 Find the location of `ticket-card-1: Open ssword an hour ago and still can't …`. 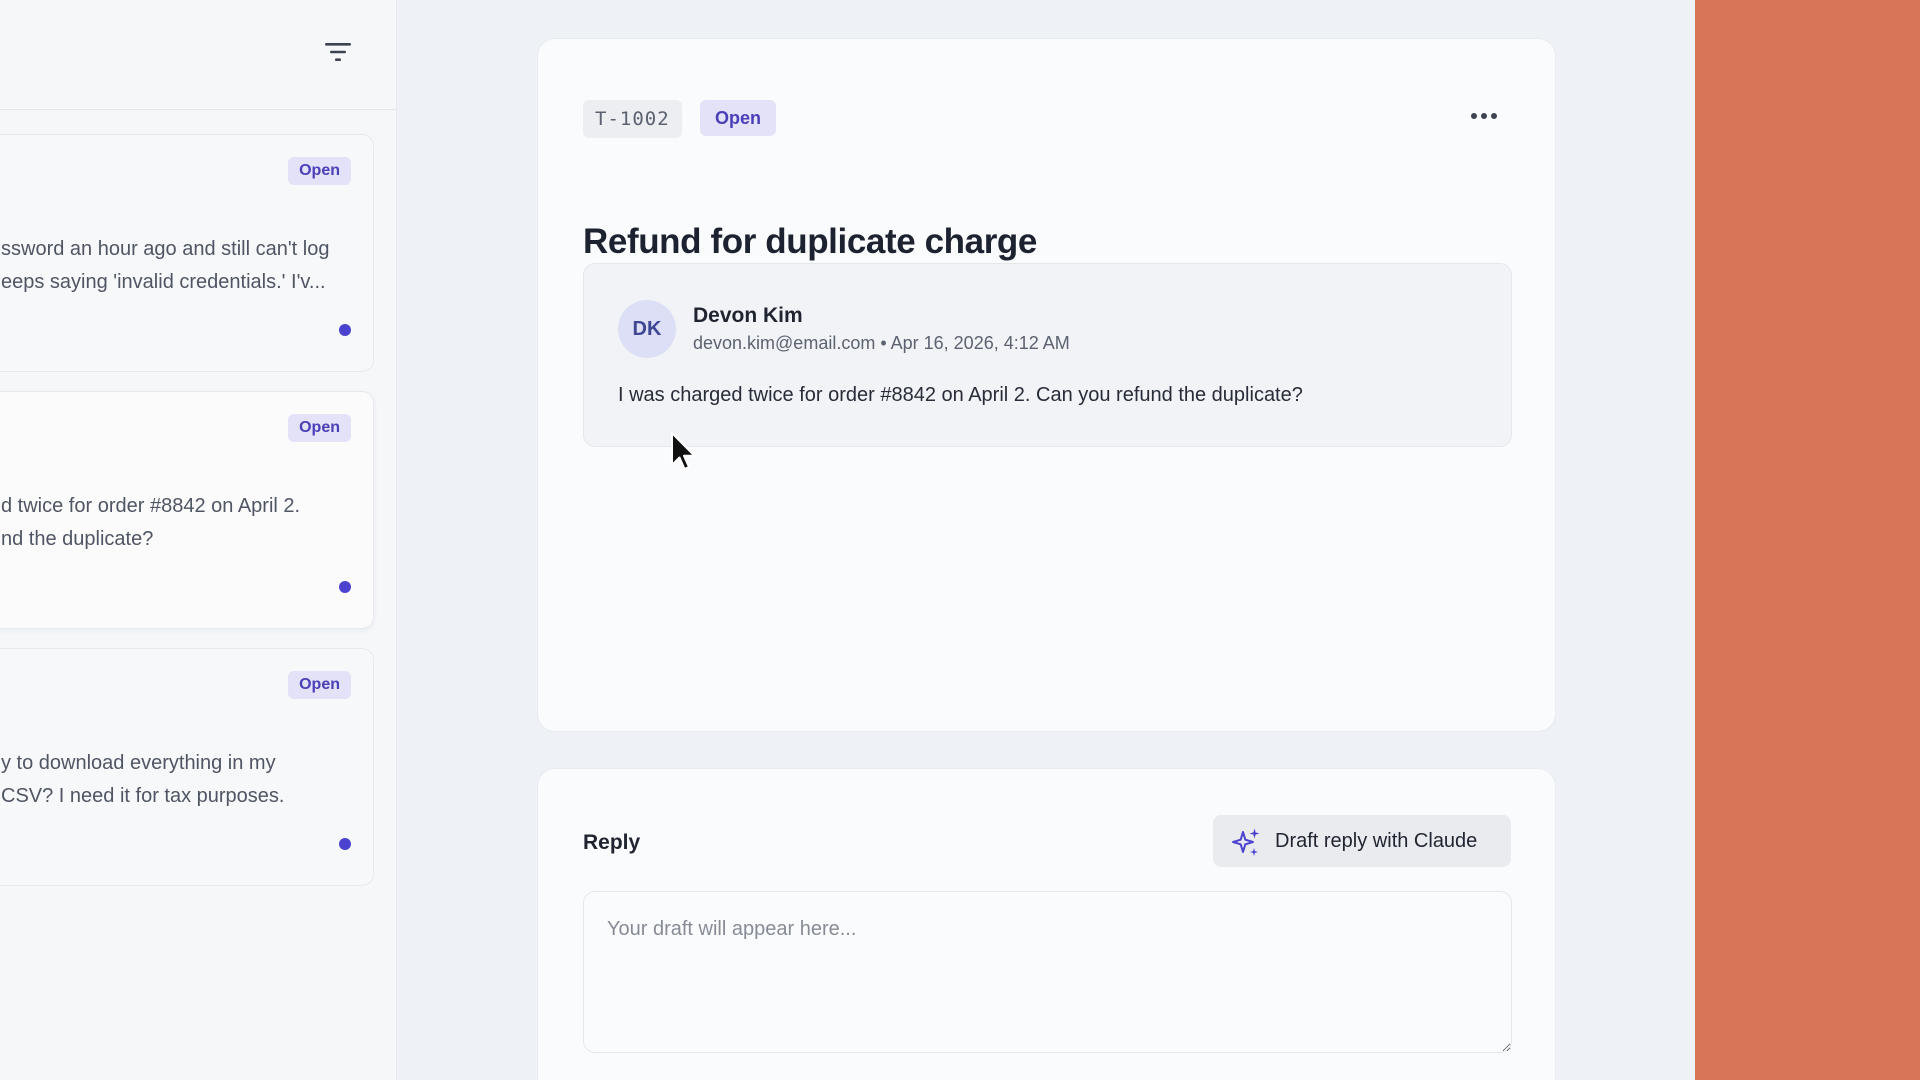

ticket-card-1: Open ssword an hour ago and still can't … is located at coordinates (187, 253).